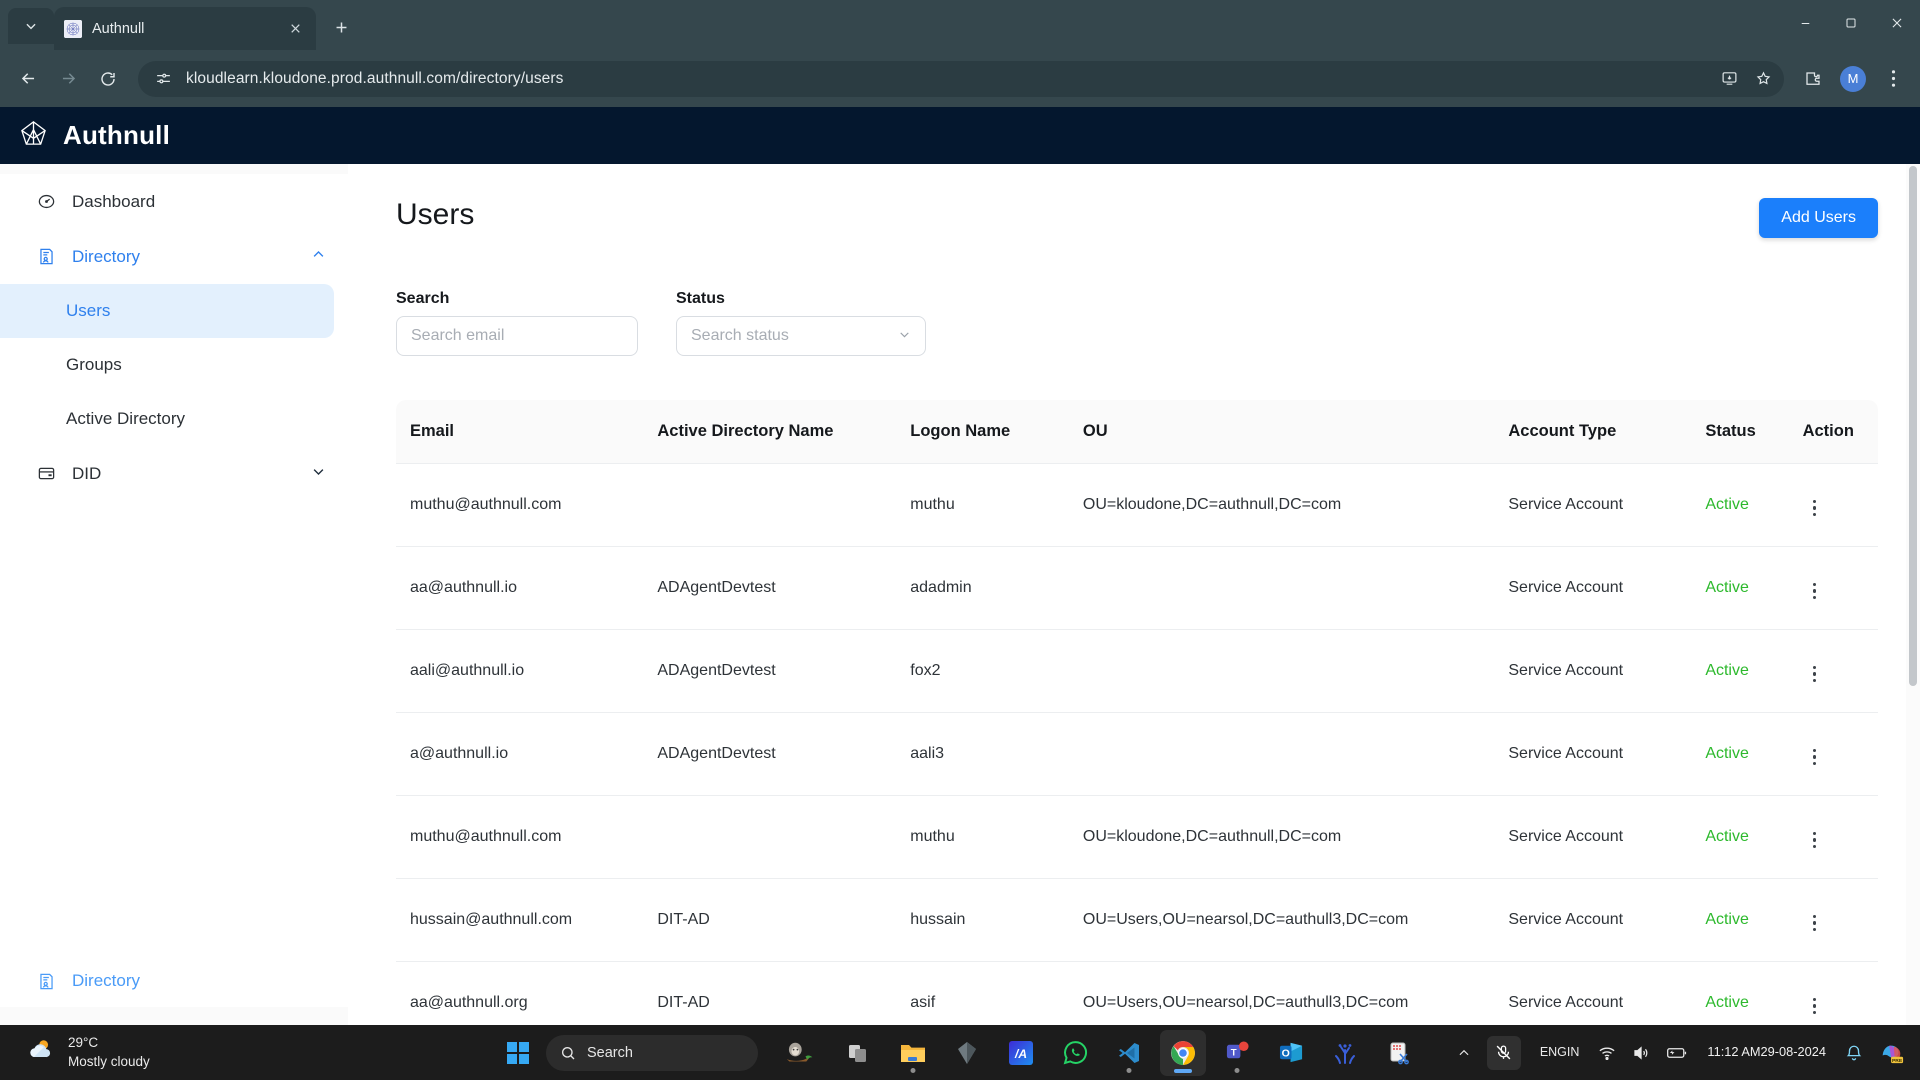 This screenshot has height=1080, width=1920. What do you see at coordinates (1892, 1053) in the screenshot?
I see `copilot-button: PRE` at bounding box center [1892, 1053].